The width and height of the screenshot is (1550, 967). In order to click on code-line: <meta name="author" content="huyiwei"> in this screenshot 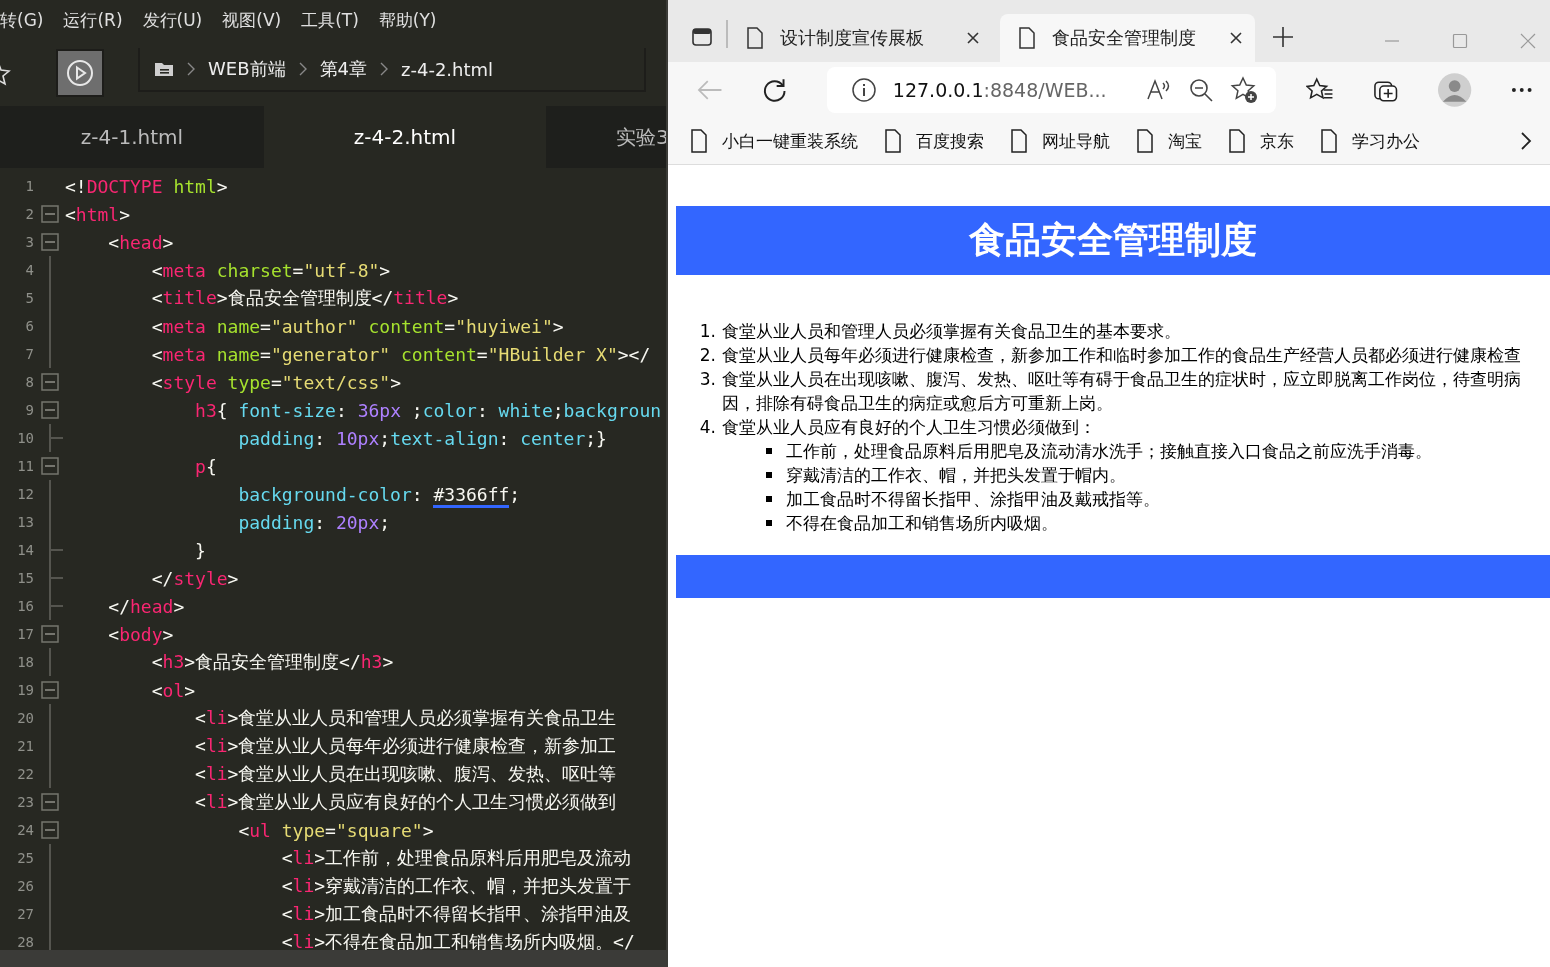, I will do `click(357, 326)`.